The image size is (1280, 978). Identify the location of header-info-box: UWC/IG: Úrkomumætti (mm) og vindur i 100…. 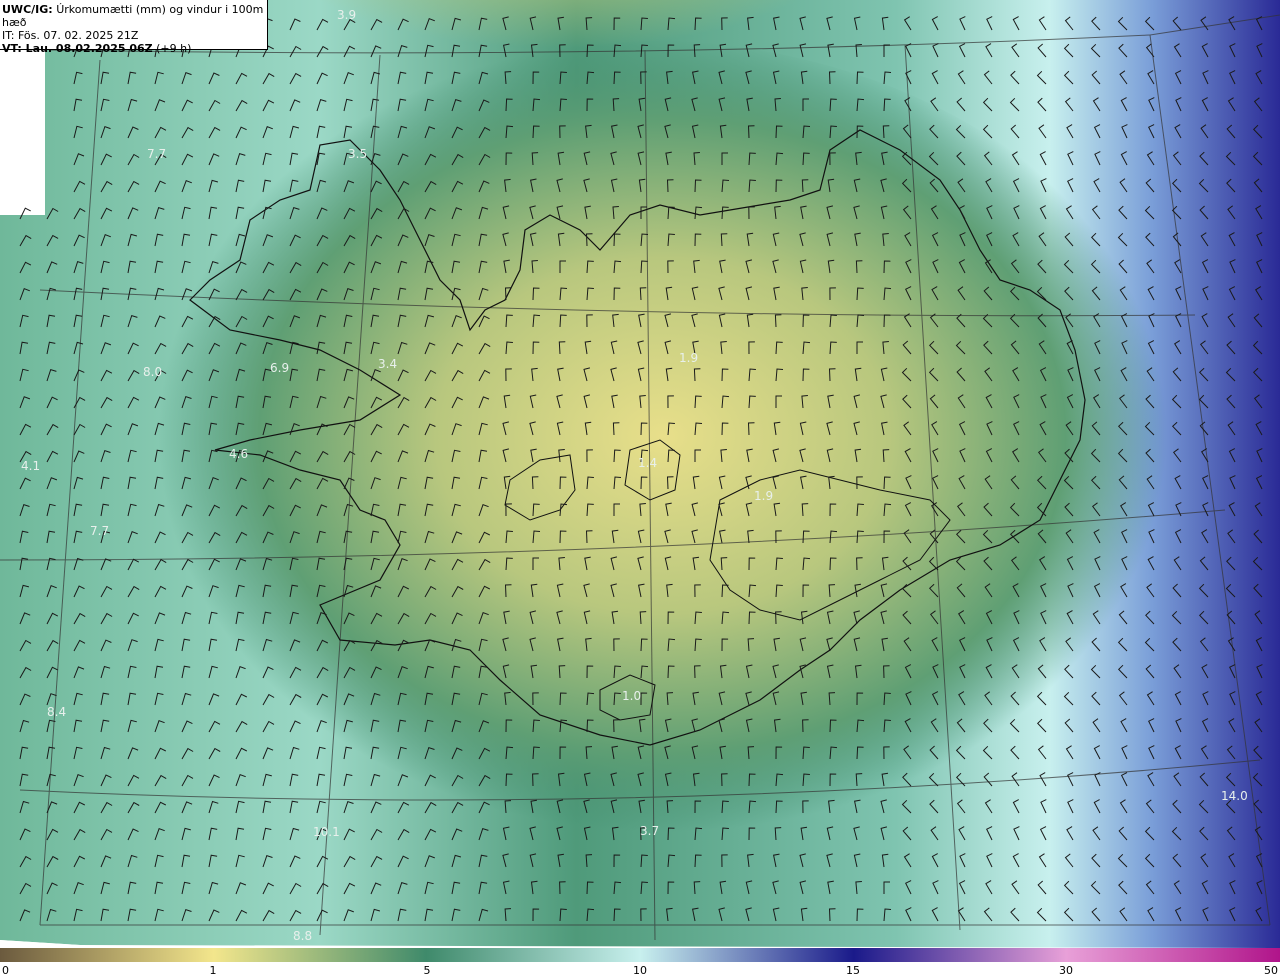
(134, 27).